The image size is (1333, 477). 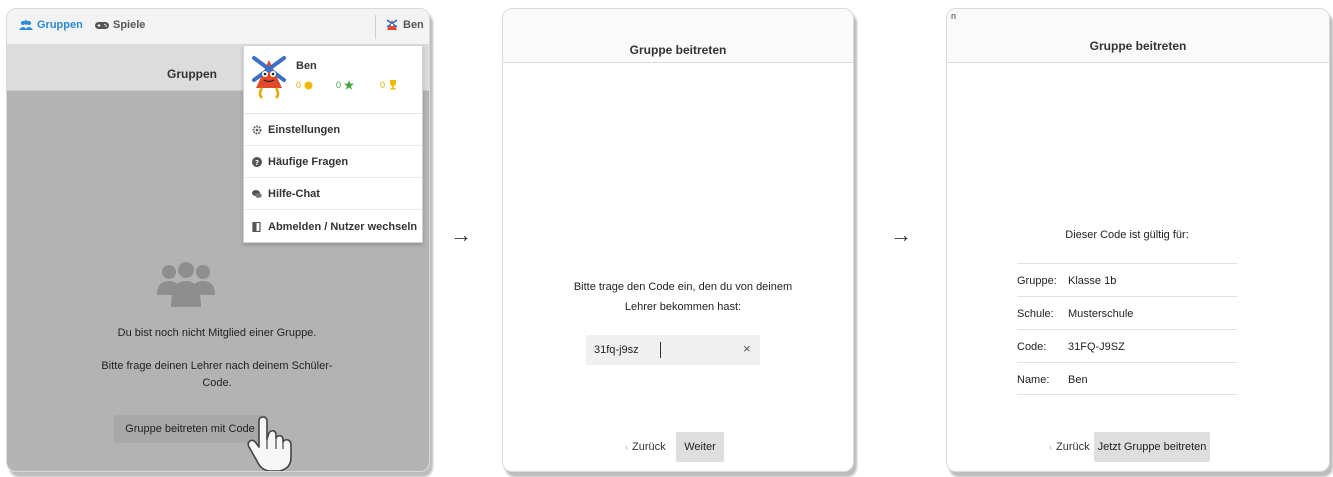 I want to click on join-group-now-button: Jetzt Gruppe beitreten, so click(x=1152, y=447).